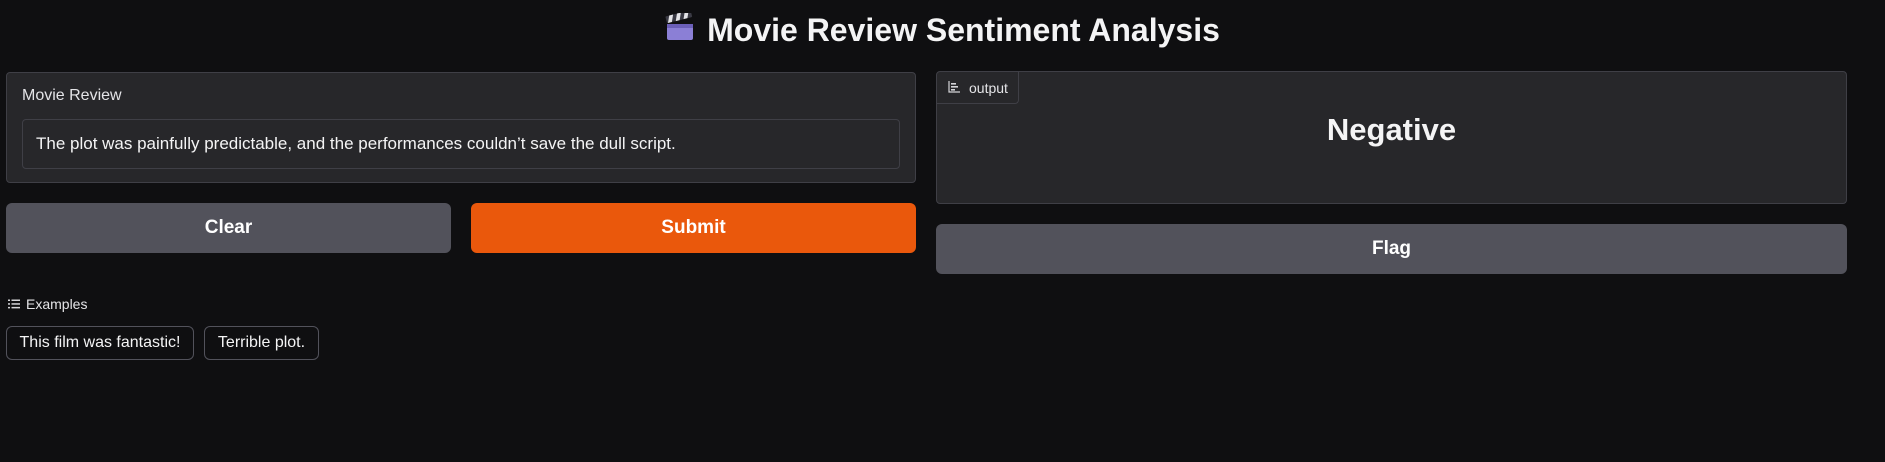  I want to click on movie-review-label: Movie Review, so click(72, 95).